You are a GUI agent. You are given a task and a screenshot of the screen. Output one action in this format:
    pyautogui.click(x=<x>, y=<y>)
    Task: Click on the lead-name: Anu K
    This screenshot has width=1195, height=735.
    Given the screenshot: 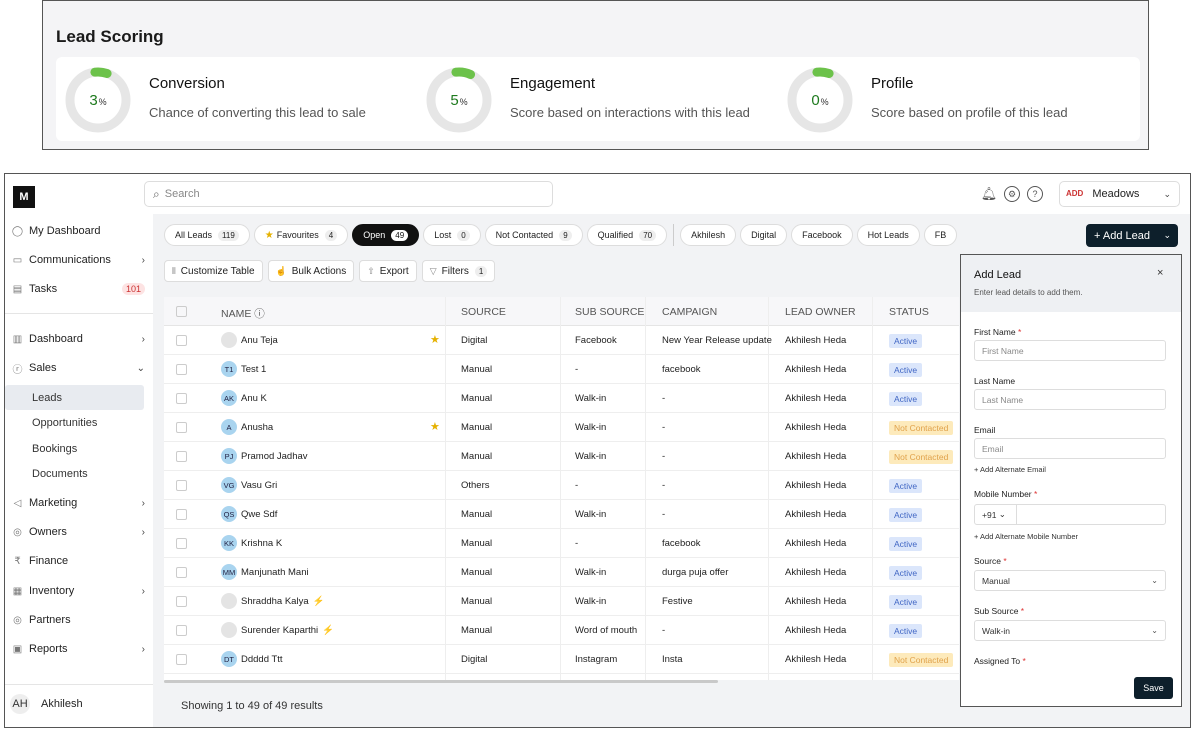 What is the action you would take?
    pyautogui.click(x=254, y=398)
    